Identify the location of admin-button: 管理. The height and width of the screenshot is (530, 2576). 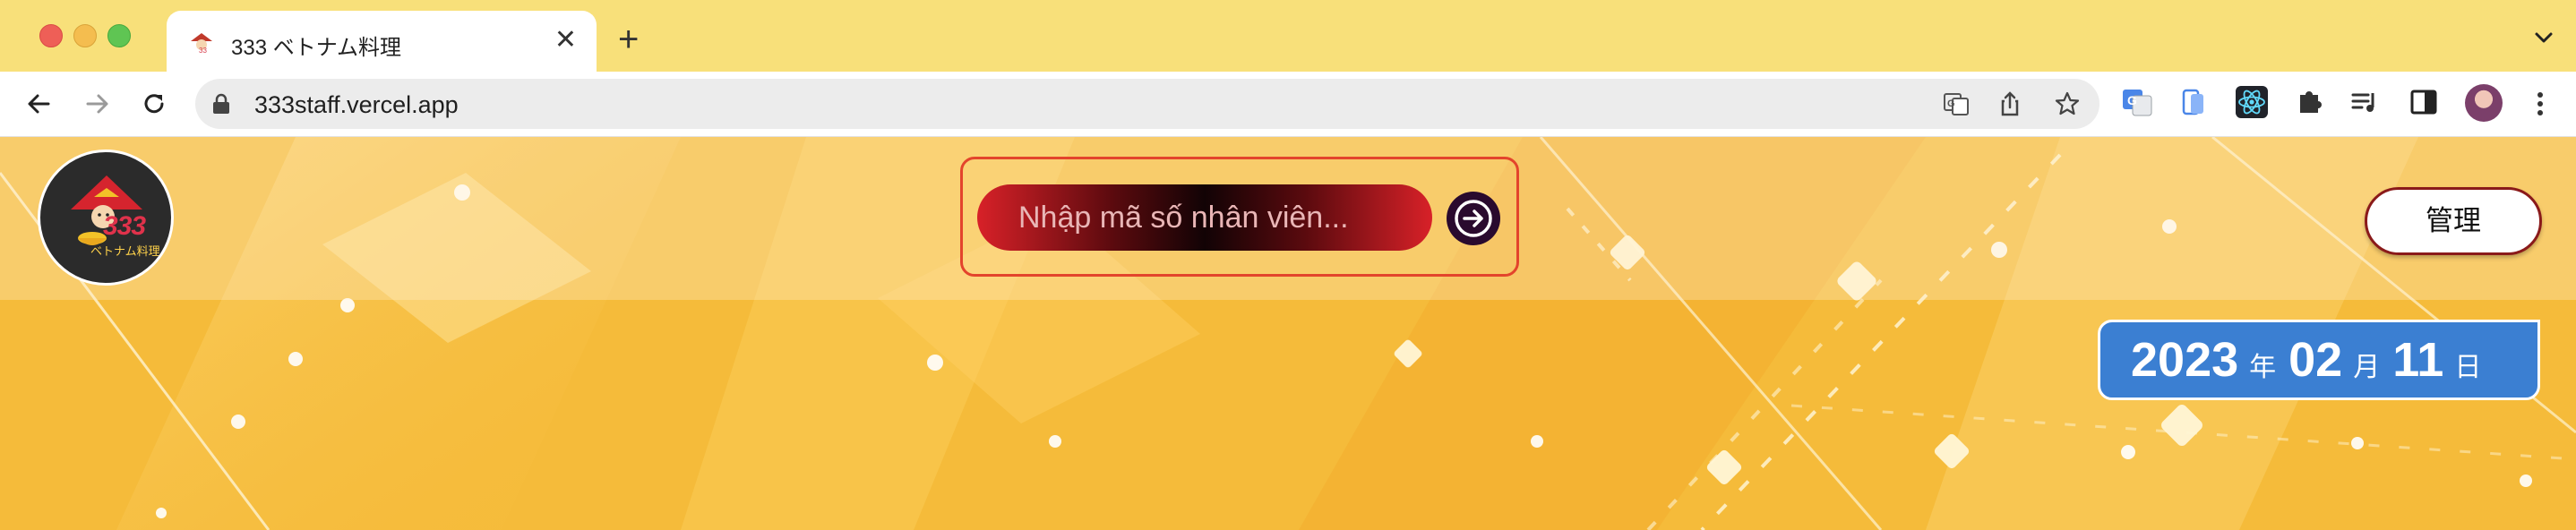
(2453, 221).